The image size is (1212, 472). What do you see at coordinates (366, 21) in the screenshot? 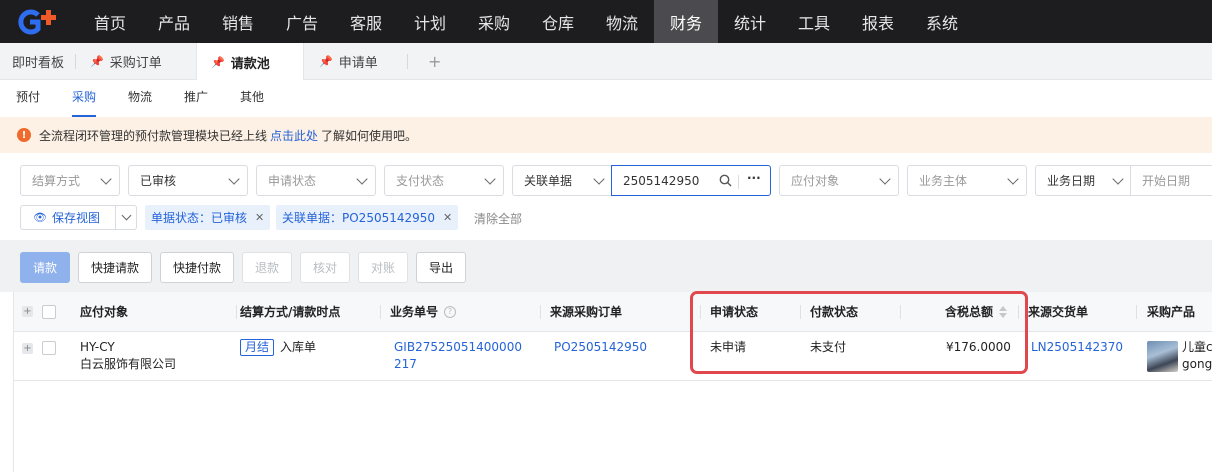
I see `nav-customer-service: 客服` at bounding box center [366, 21].